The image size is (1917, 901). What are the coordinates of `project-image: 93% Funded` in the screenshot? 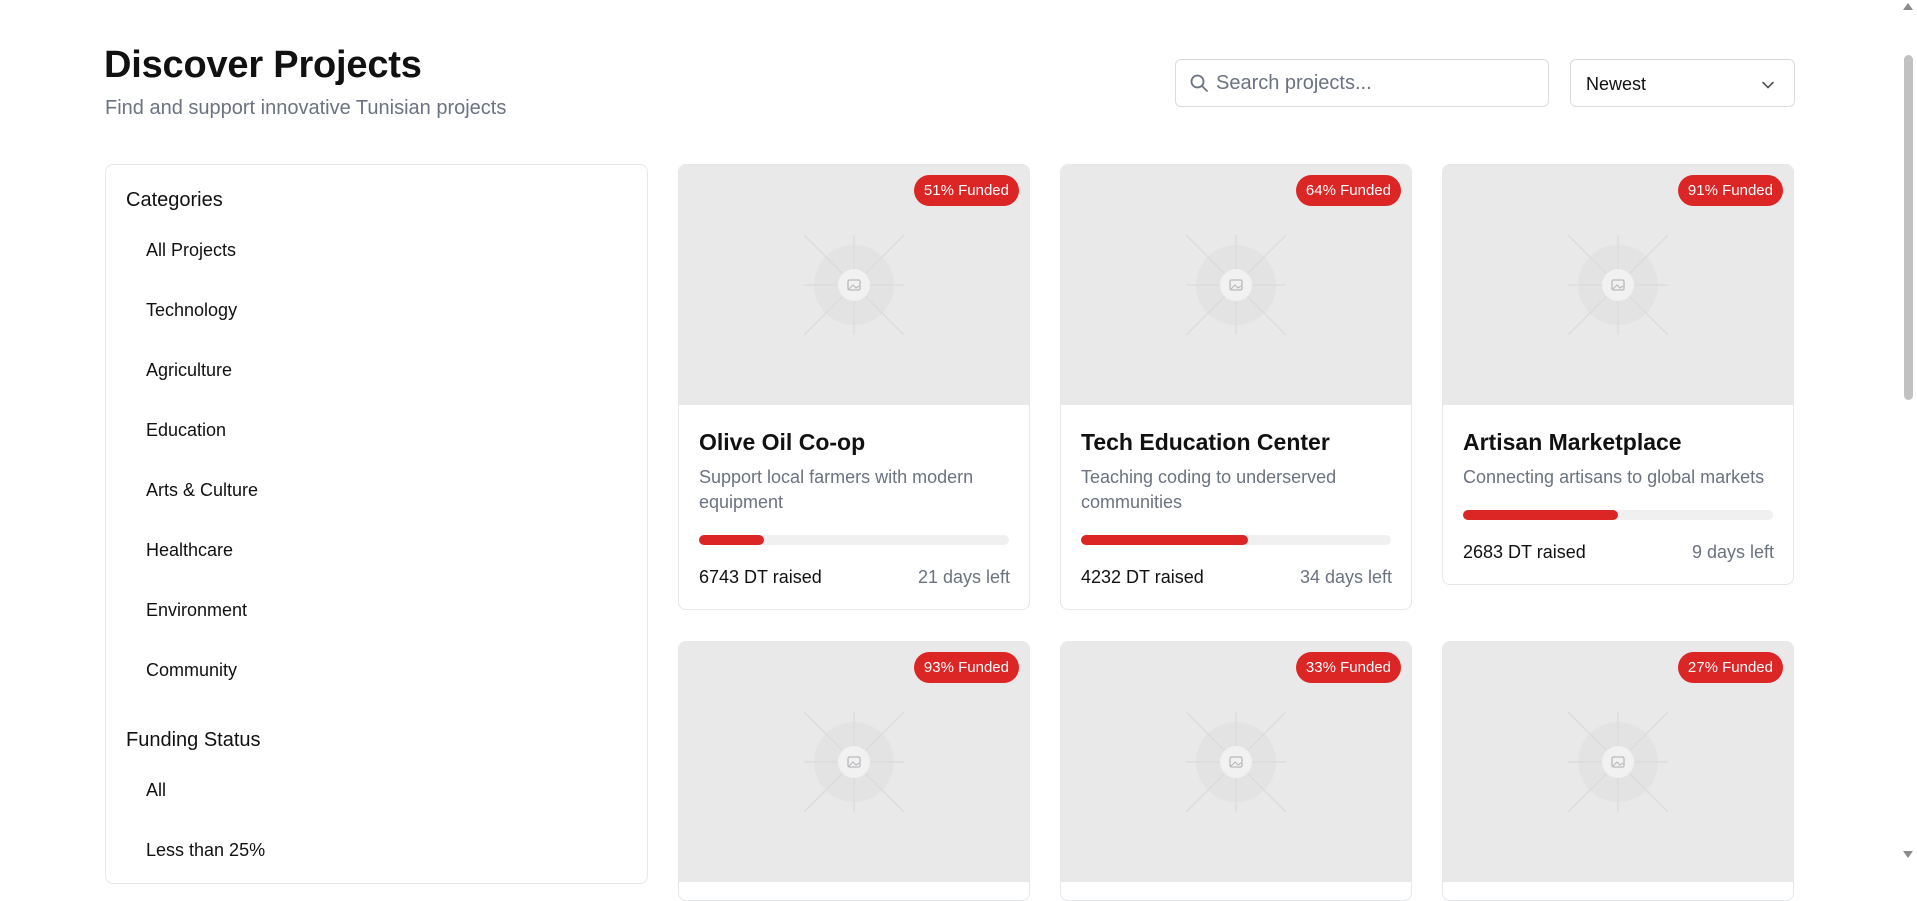 It's located at (854, 762).